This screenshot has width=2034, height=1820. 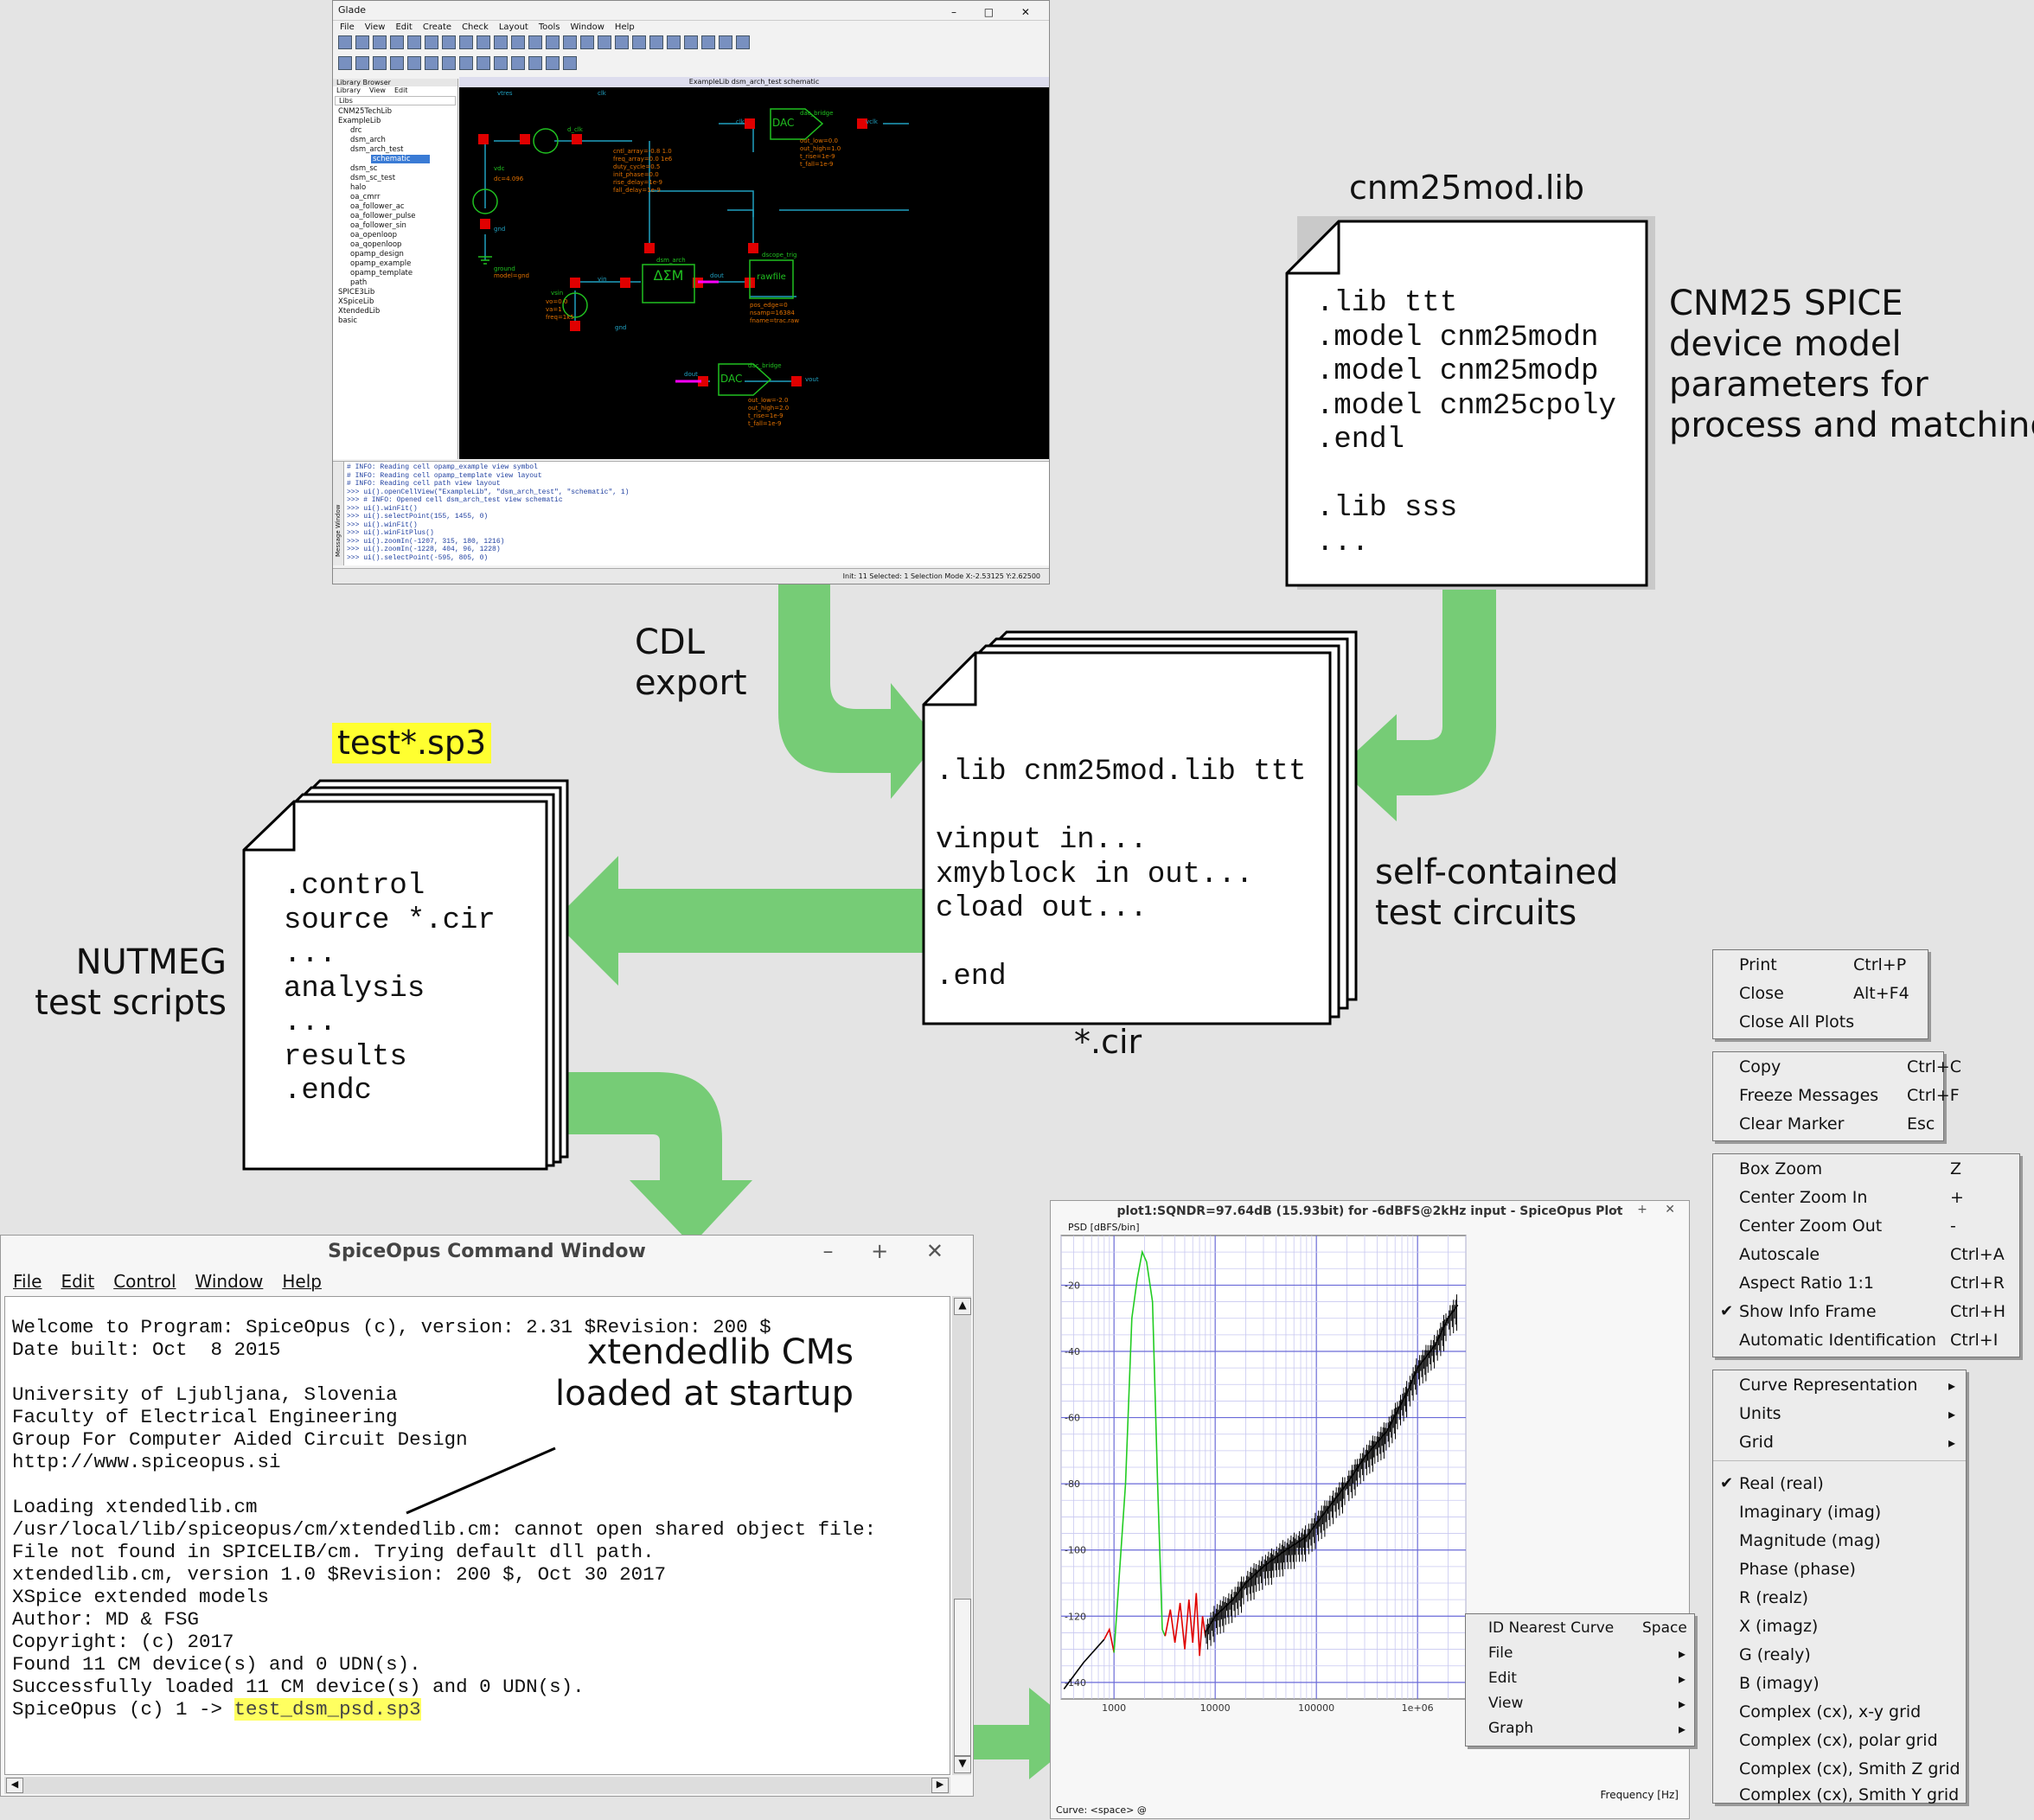 I want to click on menu-item-close-all-plots: Close All Plots, so click(x=1797, y=1022).